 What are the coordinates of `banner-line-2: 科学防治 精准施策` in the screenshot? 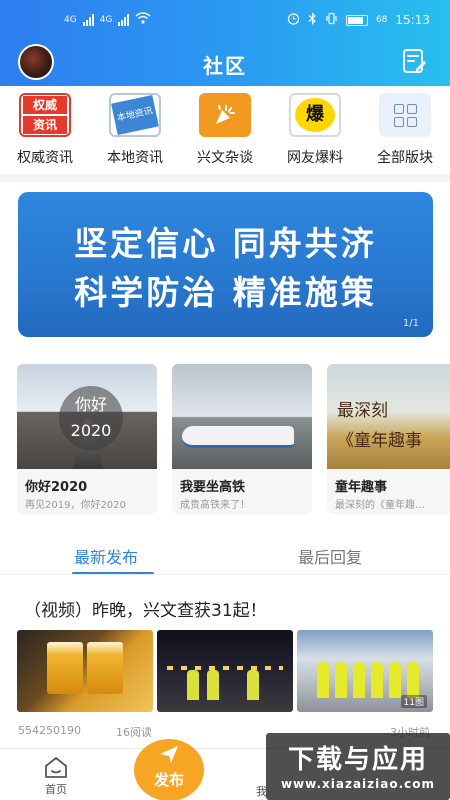 It's located at (225, 292).